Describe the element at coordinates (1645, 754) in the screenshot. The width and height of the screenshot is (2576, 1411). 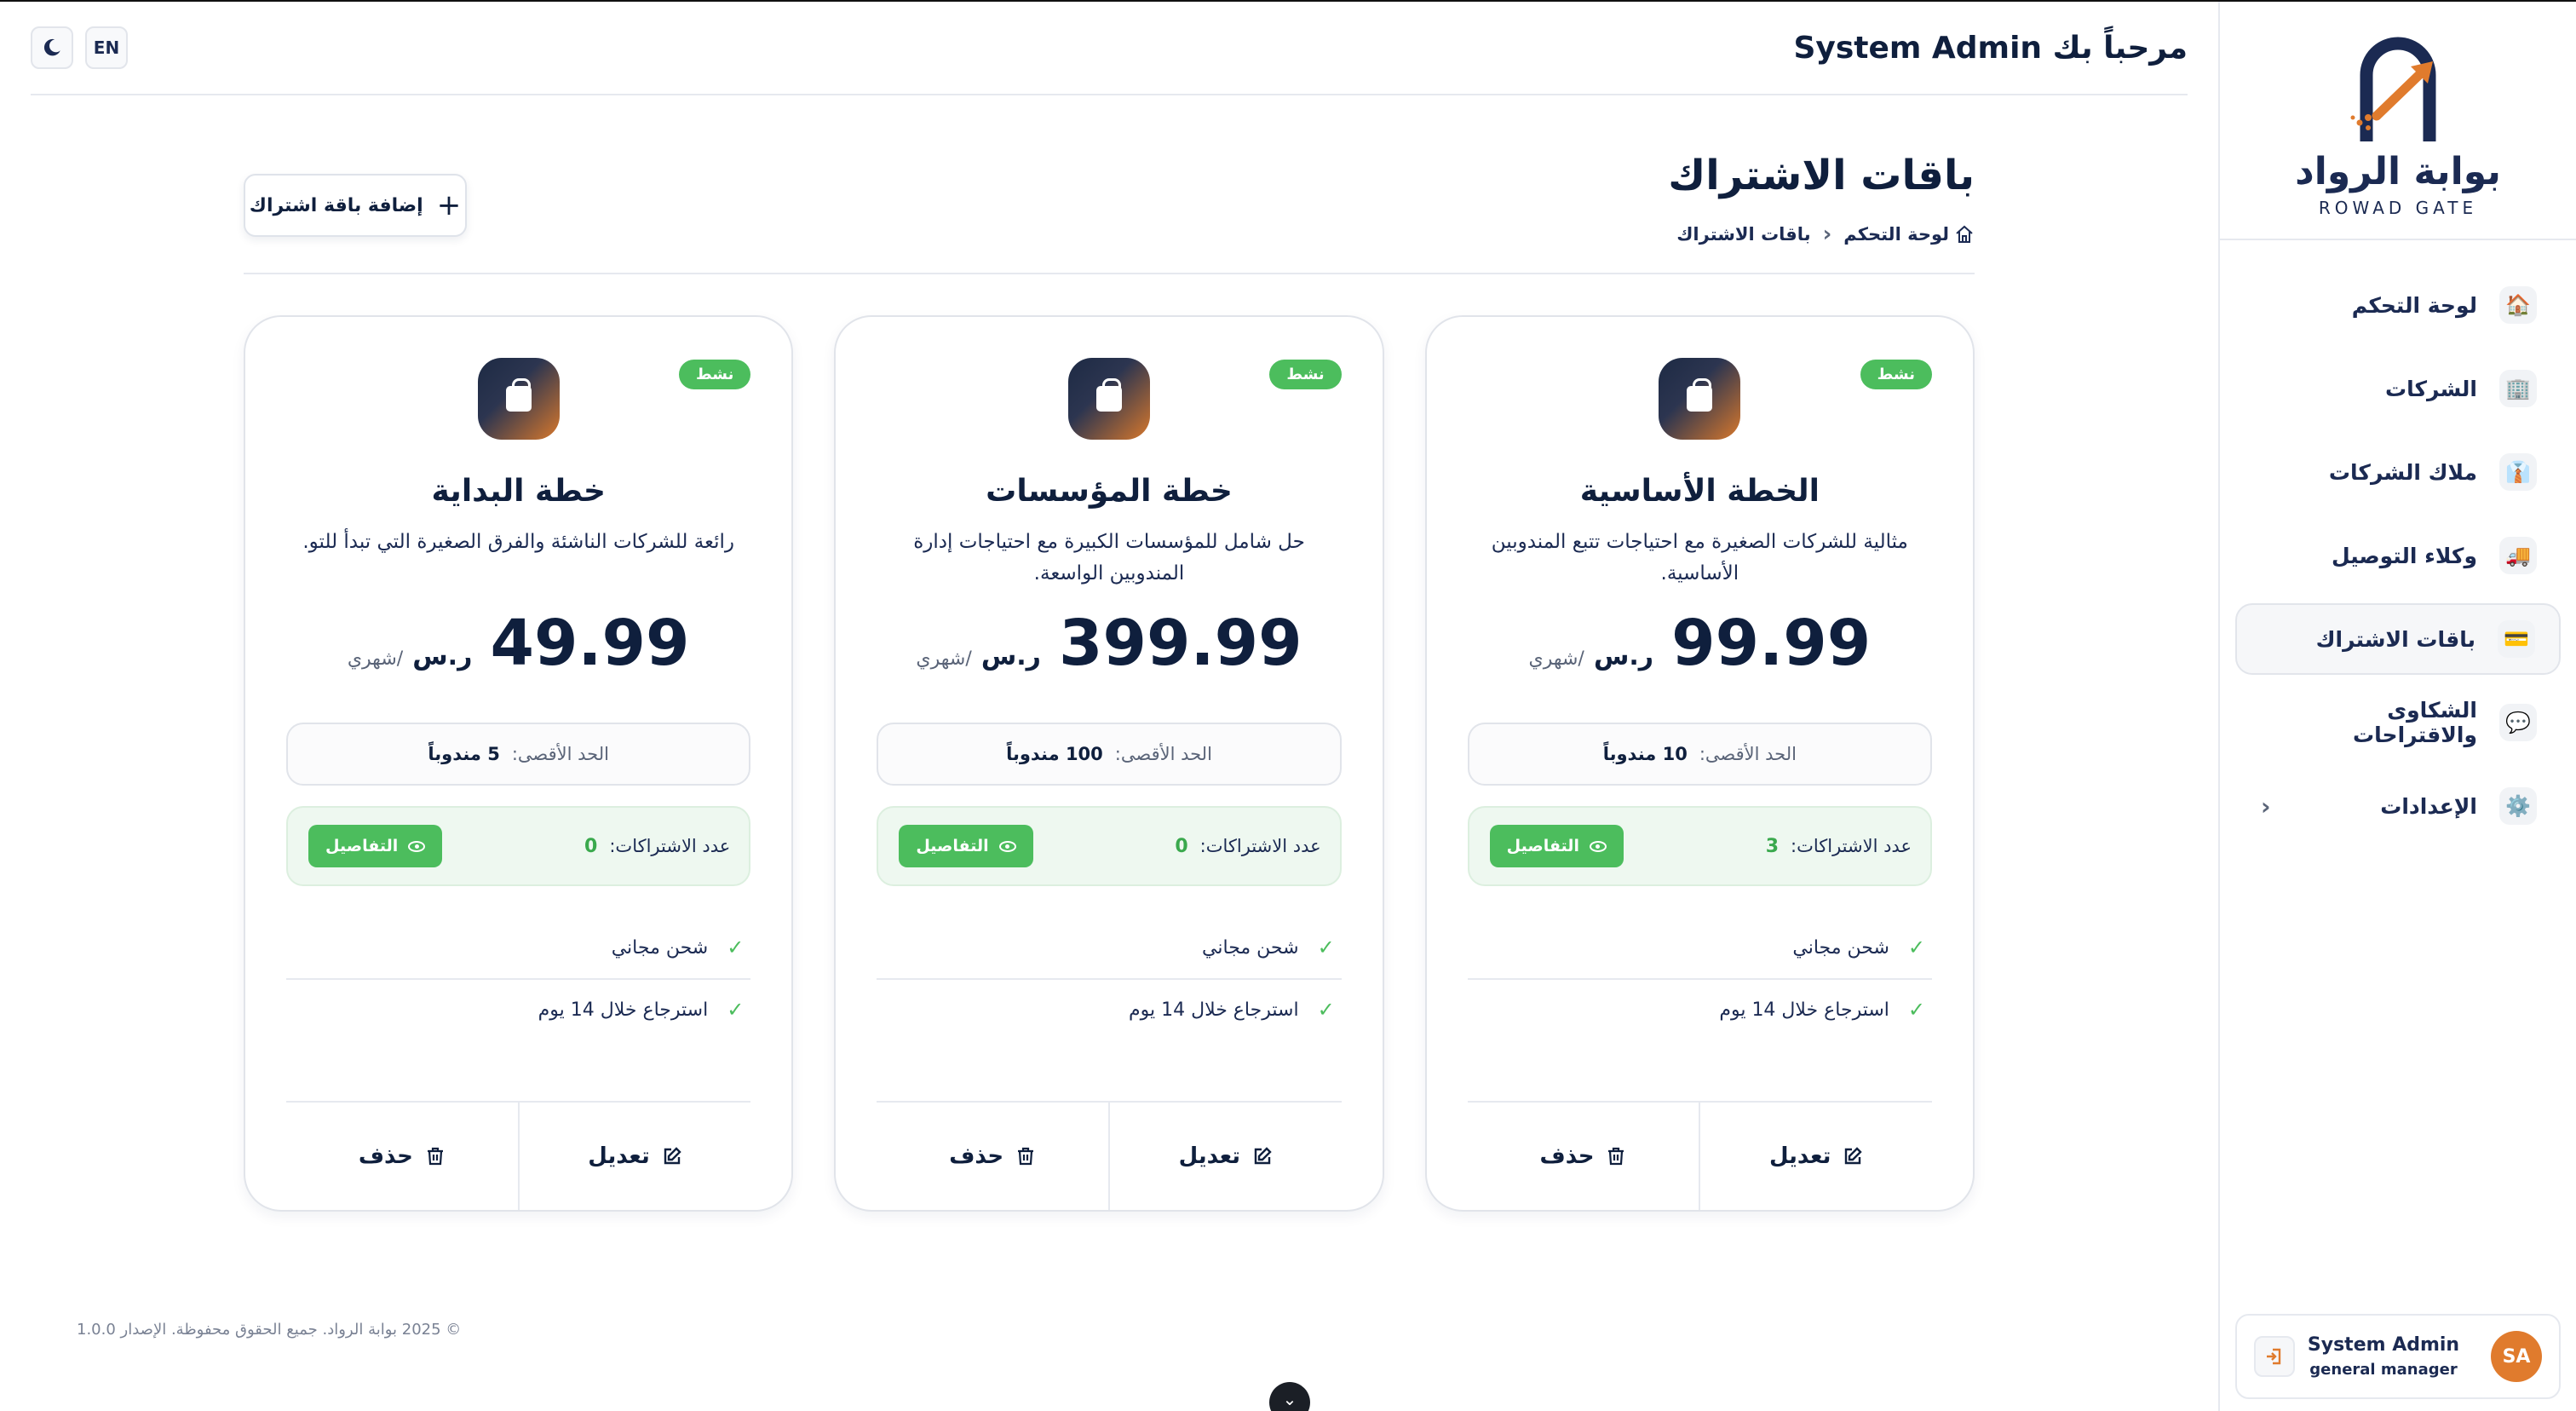
I see `limit-value: 10 مندوباً` at that location.